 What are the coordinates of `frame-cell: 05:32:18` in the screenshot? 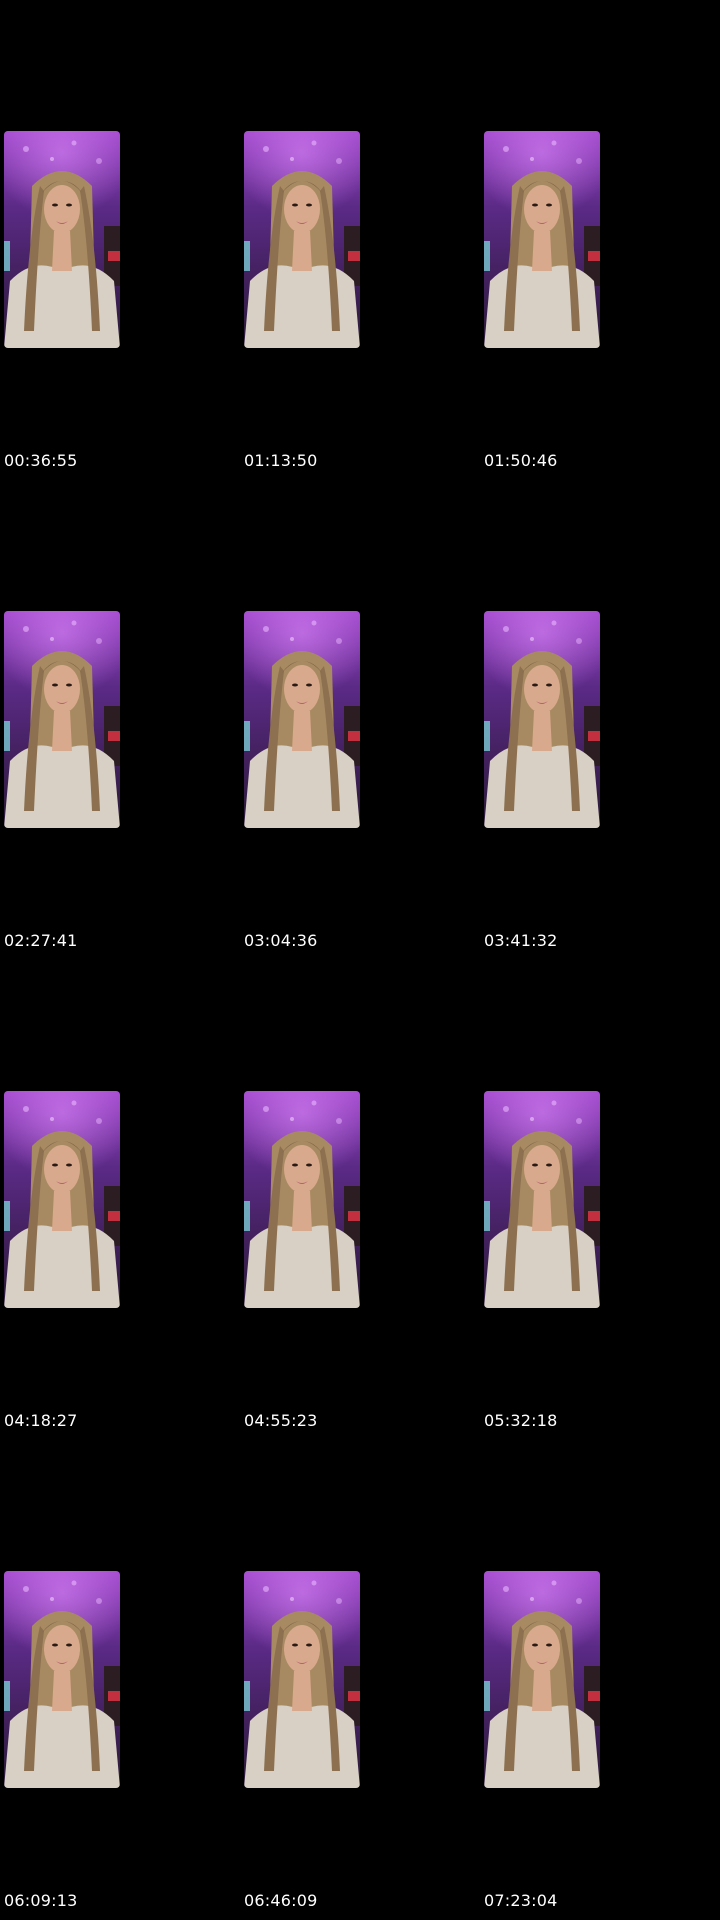 It's located at (600, 1200).